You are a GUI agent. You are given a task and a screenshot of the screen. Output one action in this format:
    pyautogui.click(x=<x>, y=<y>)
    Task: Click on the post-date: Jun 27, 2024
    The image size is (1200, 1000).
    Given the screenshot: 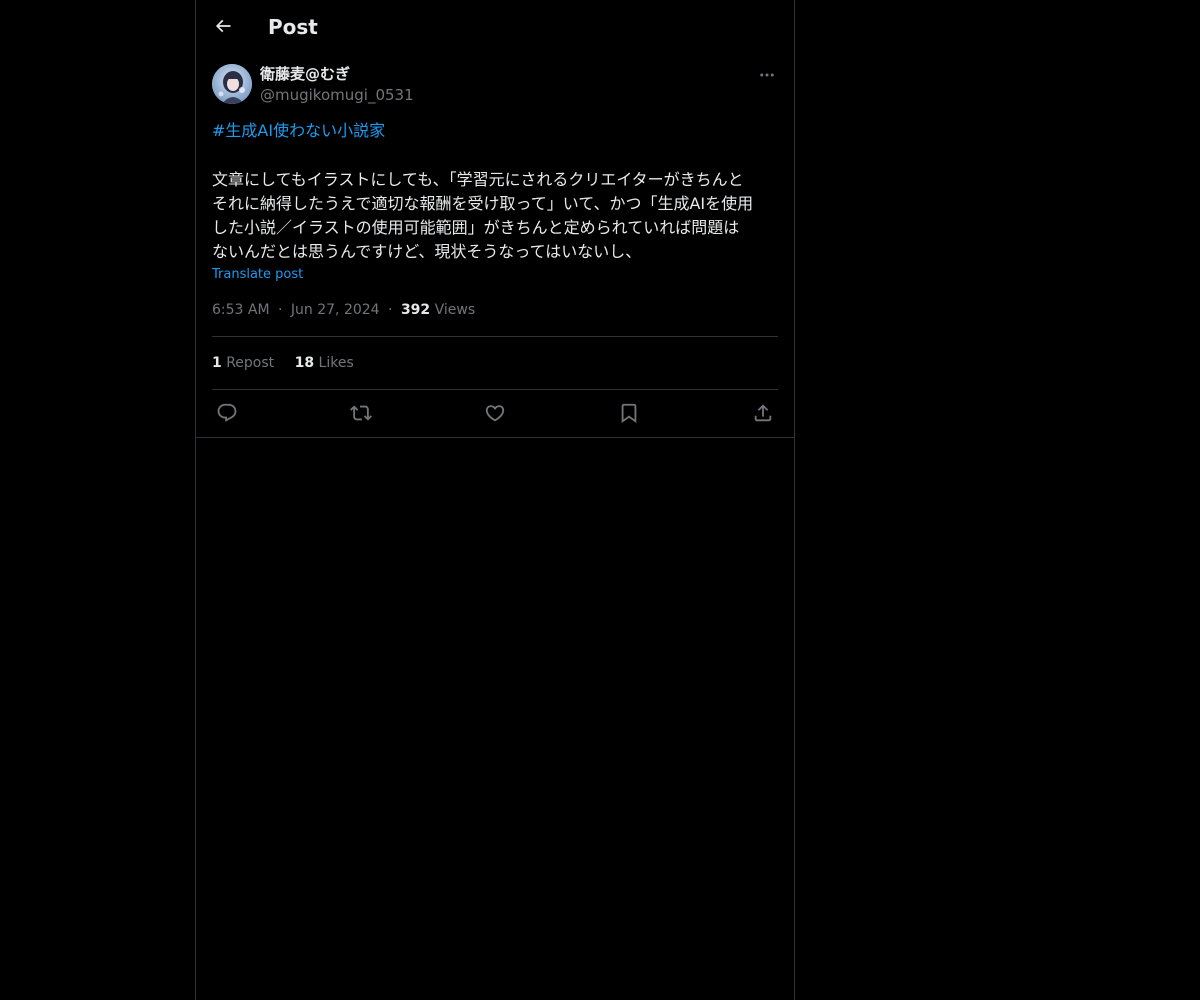 What is the action you would take?
    pyautogui.click(x=335, y=310)
    